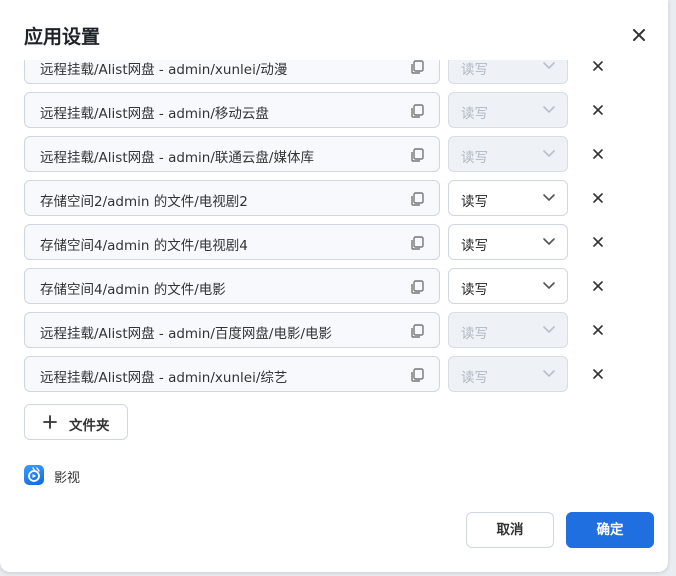 This screenshot has width=676, height=576. Describe the element at coordinates (510, 530) in the screenshot. I see `cancel-button: 取消` at that location.